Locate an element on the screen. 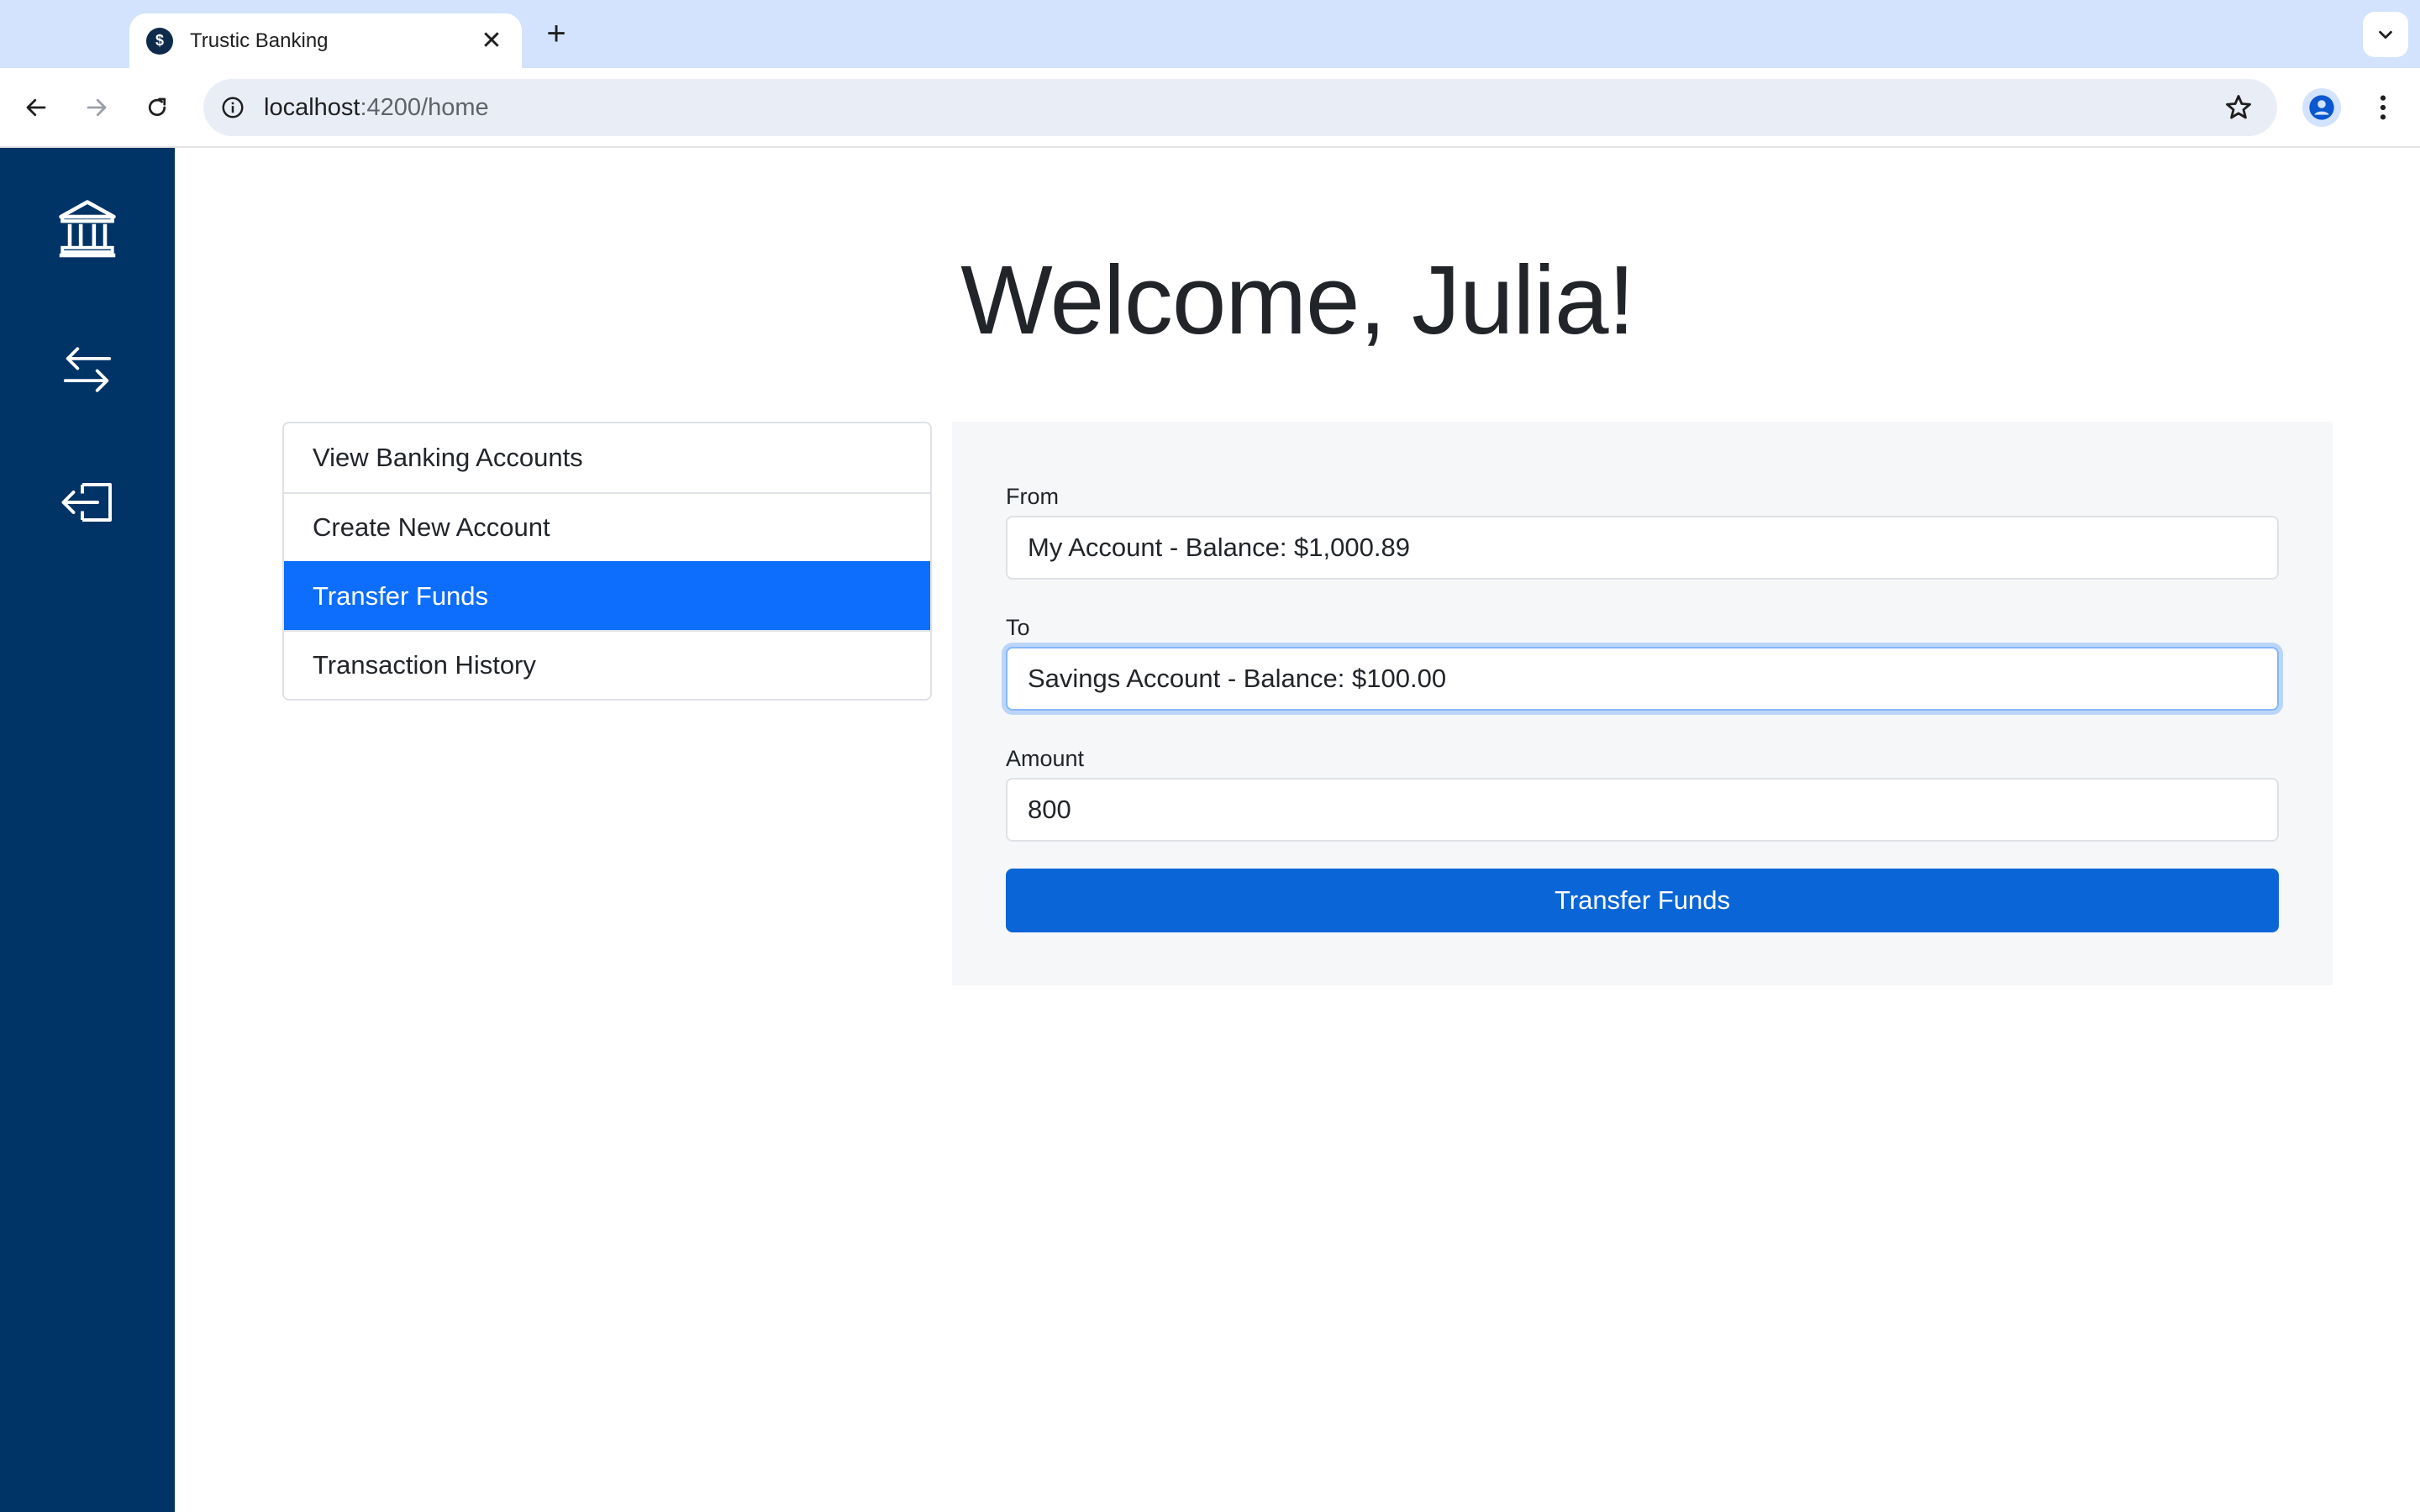  browser-toolbar: localhost:4200/home is located at coordinates (1210, 108).